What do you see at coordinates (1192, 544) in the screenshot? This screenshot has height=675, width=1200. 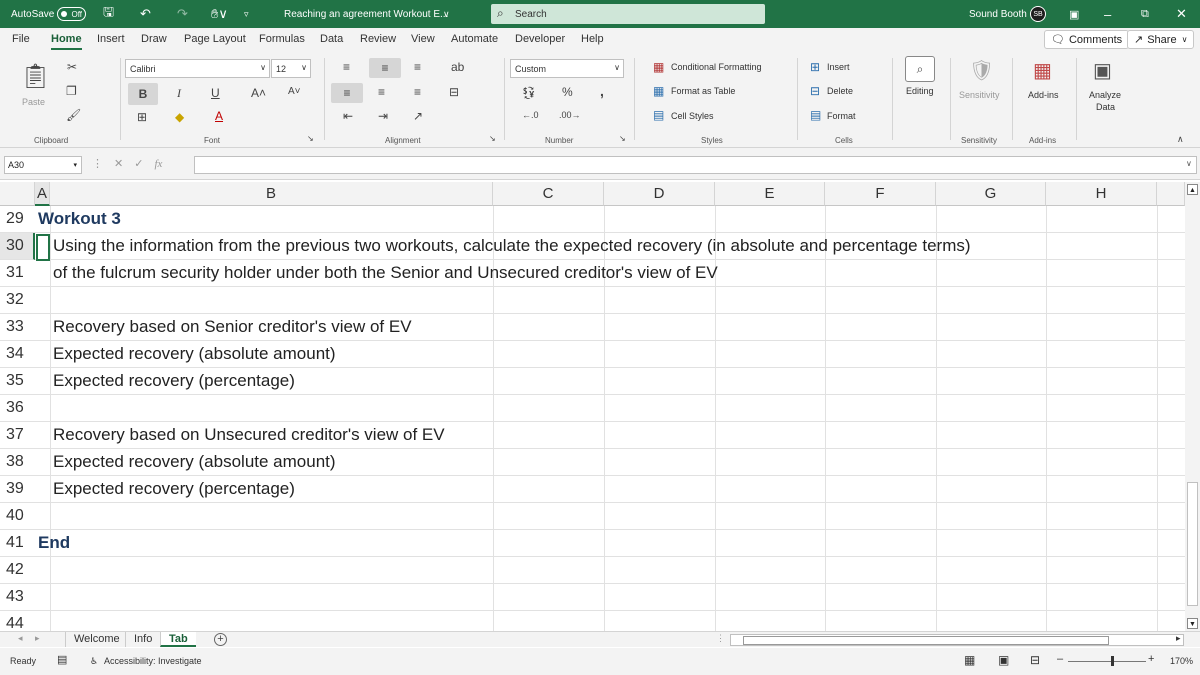 I see `vertical-scroll-thumb` at bounding box center [1192, 544].